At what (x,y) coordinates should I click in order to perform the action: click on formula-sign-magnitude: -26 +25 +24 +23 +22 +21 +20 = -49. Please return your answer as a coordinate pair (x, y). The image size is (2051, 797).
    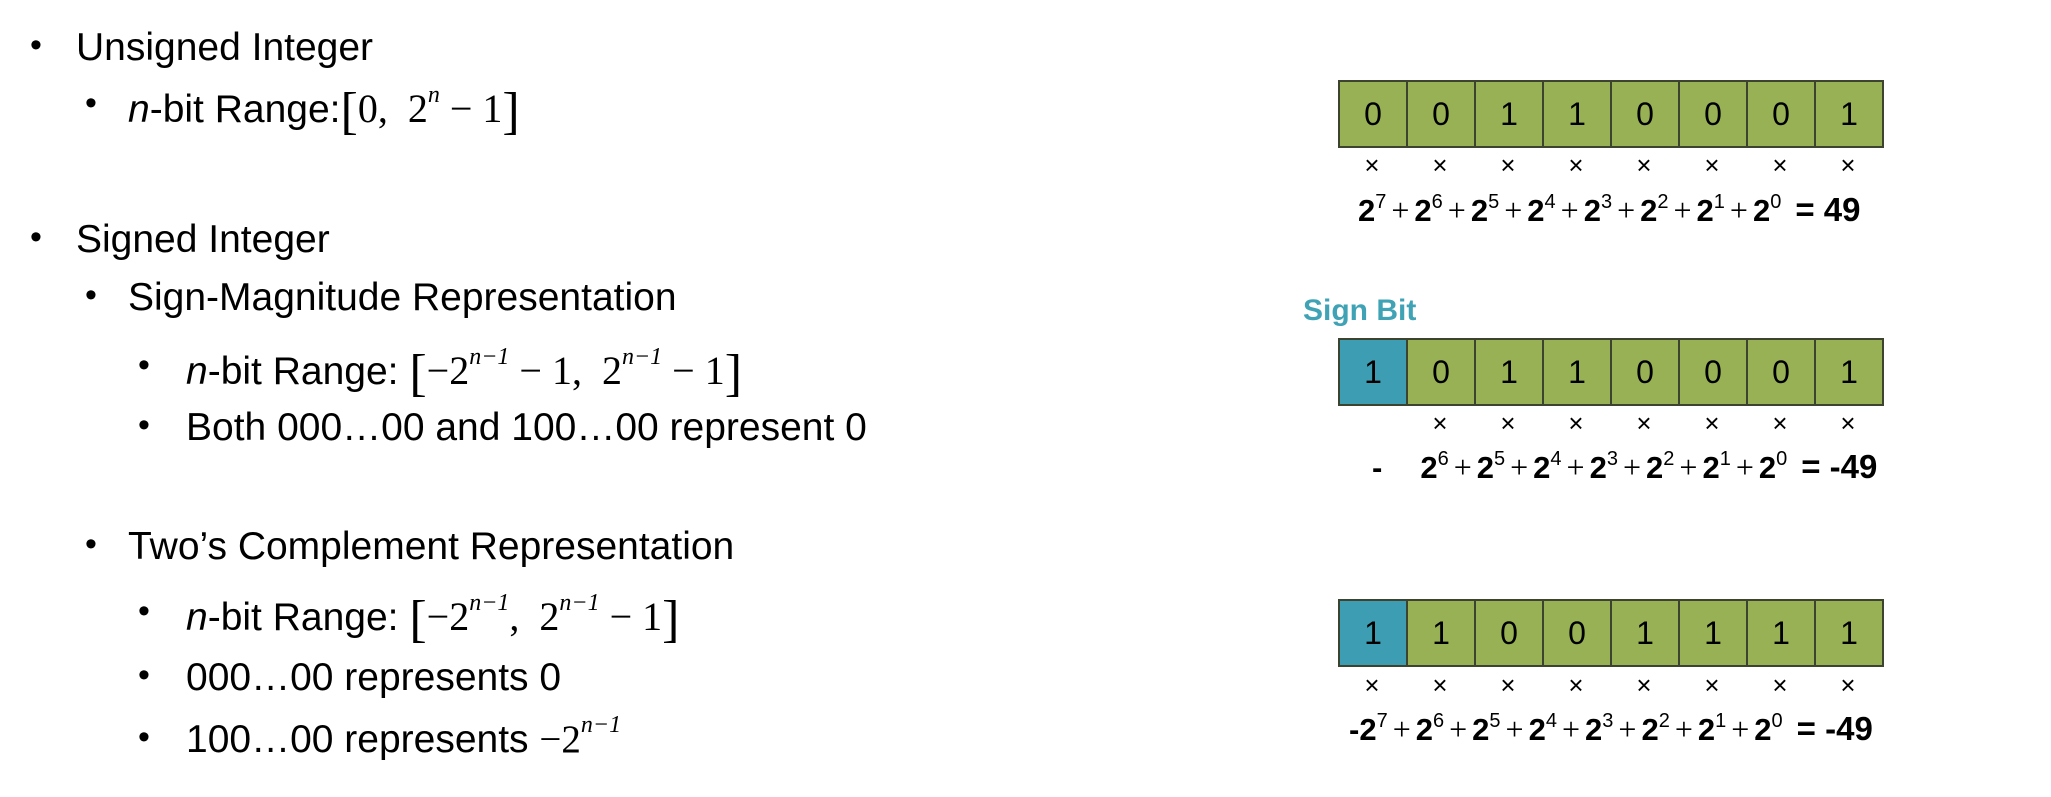
    Looking at the image, I should click on (1624, 466).